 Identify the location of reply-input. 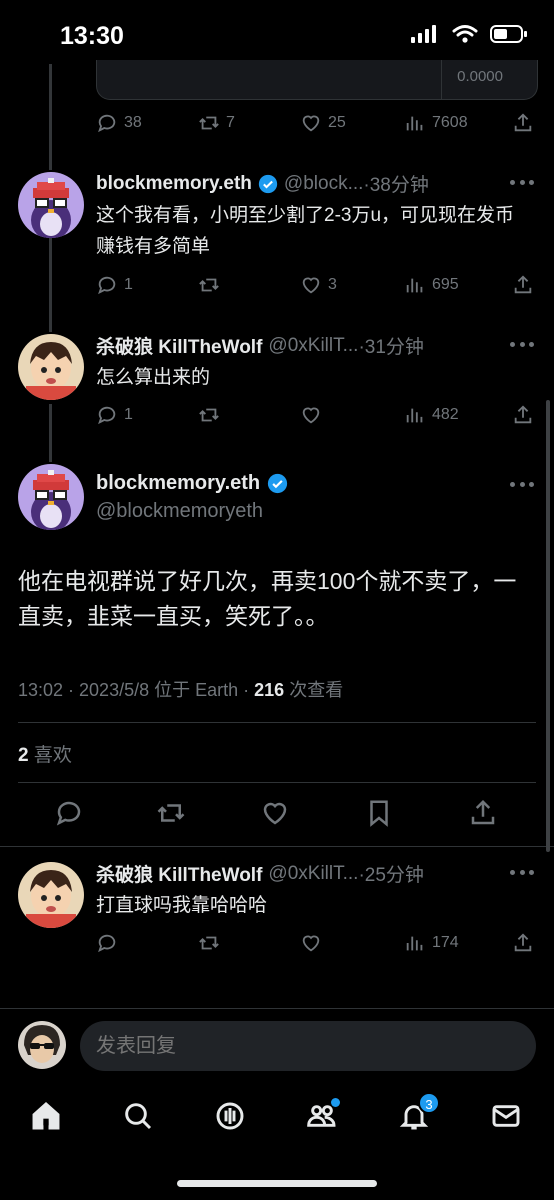
(308, 1046).